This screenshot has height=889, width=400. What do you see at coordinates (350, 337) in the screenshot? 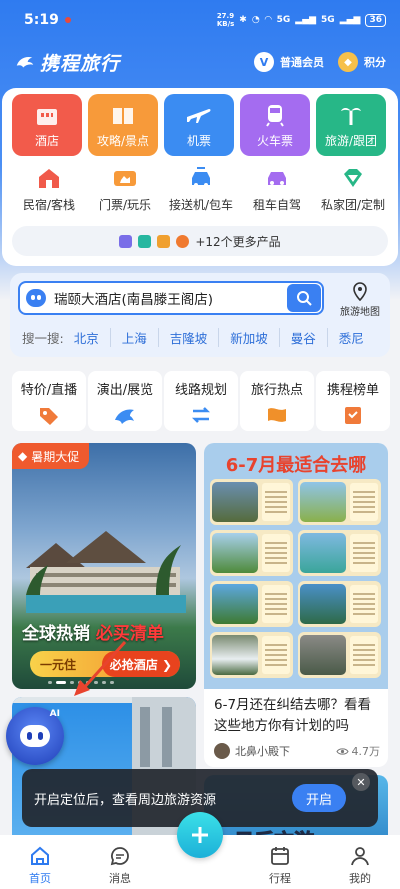
I see `suggestion-keyword: 悉尼` at bounding box center [350, 337].